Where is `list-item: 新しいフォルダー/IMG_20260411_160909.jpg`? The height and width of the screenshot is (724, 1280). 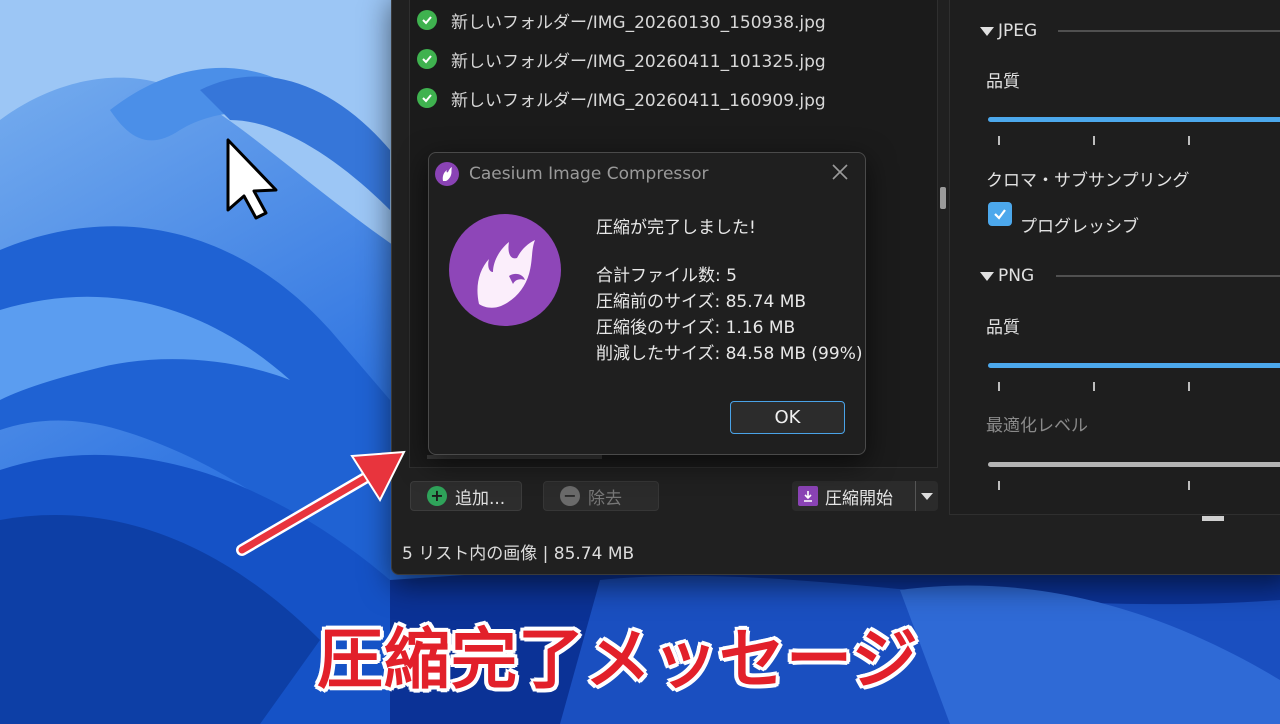 list-item: 新しいフォルダー/IMG_20260411_160909.jpg is located at coordinates (618, 98).